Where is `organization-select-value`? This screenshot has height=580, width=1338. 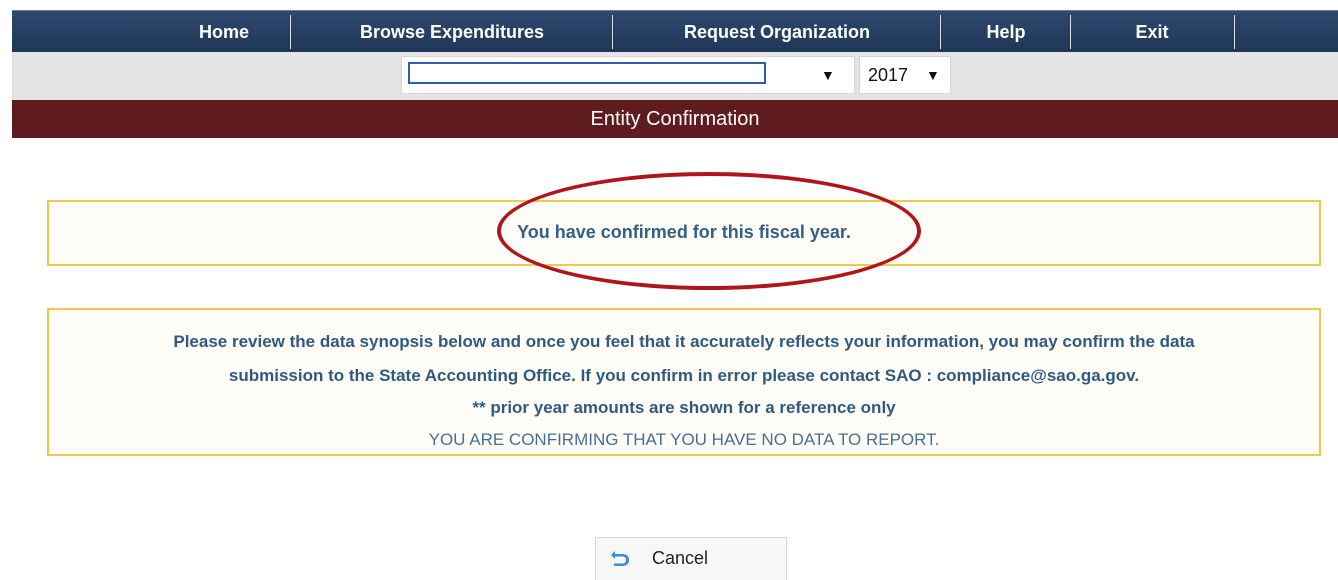 organization-select-value is located at coordinates (587, 73).